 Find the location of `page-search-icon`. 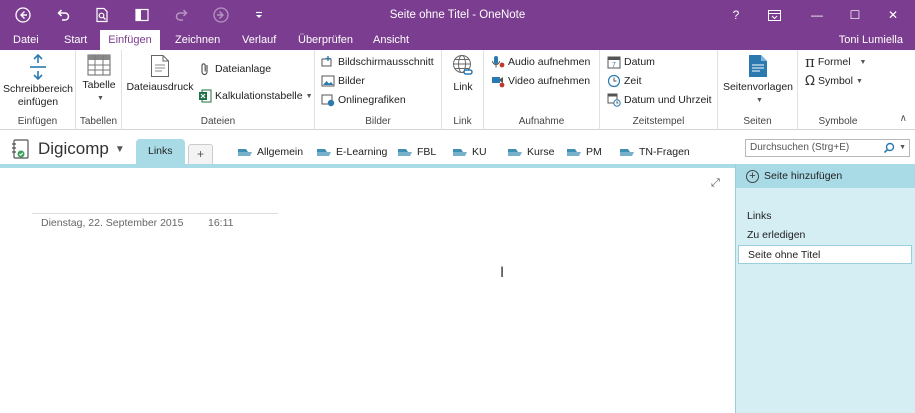

page-search-icon is located at coordinates (102, 15).